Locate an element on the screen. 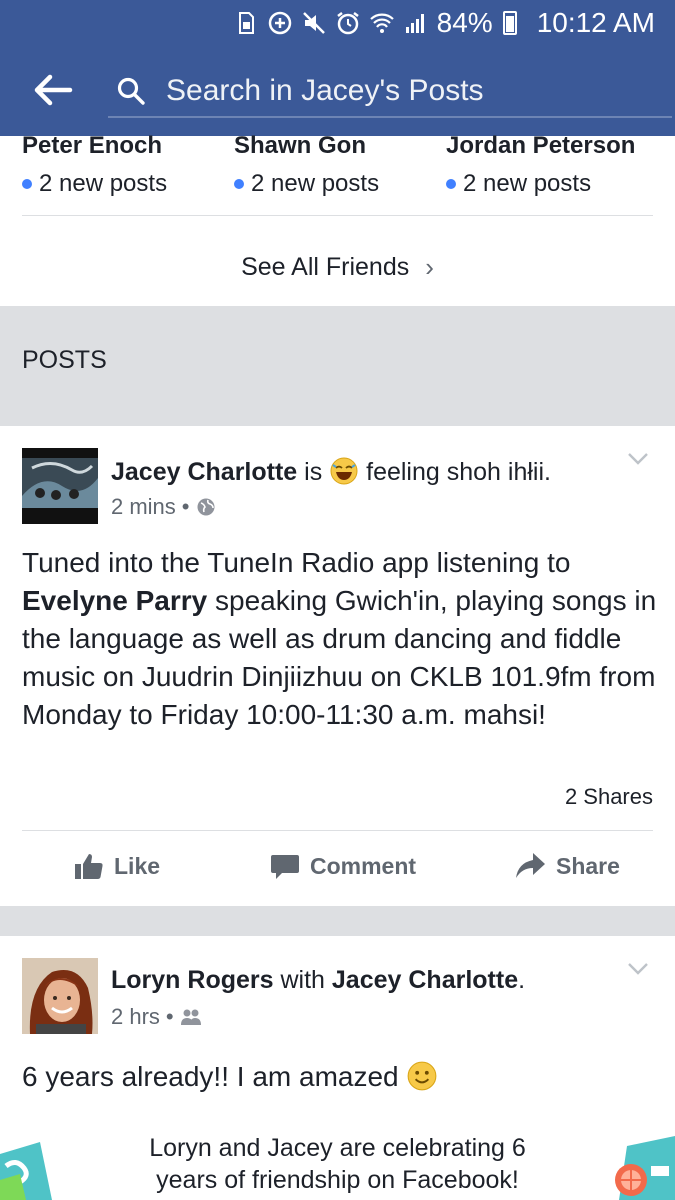 The width and height of the screenshot is (675, 1200). feed-separator is located at coordinates (337, 921).